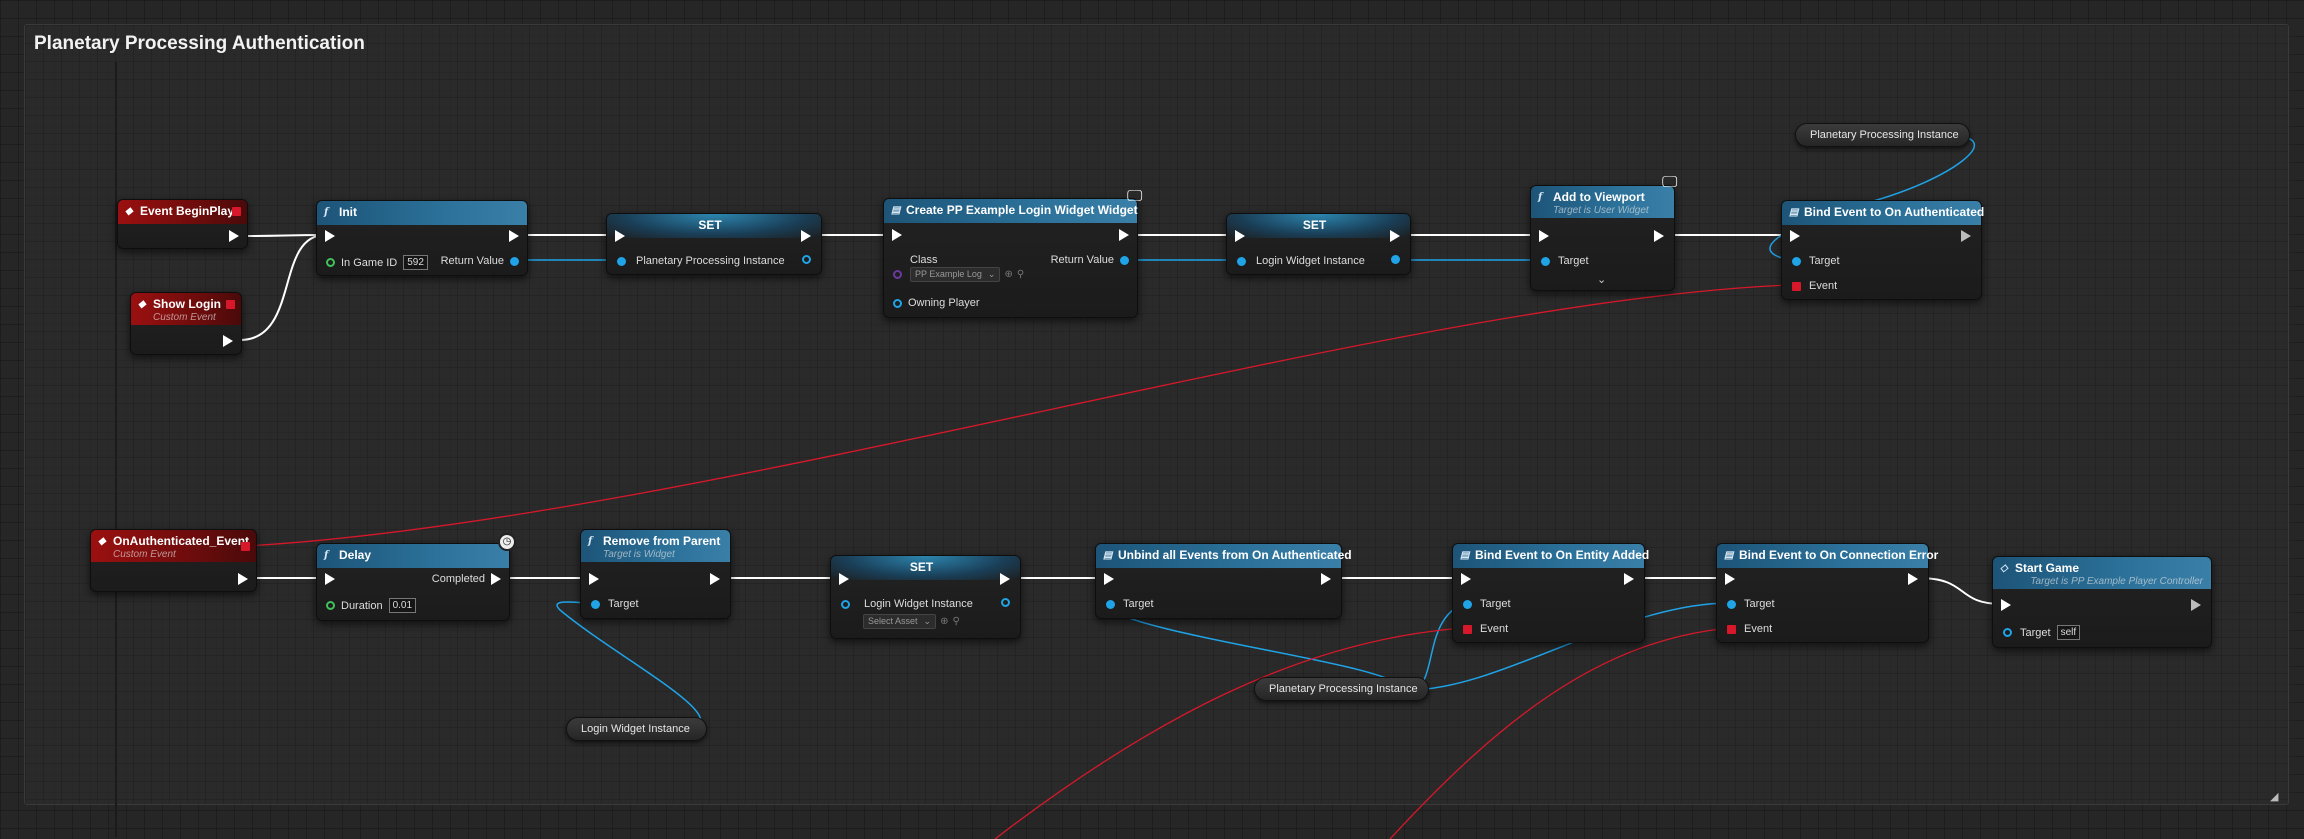  I want to click on node-delay: f Delay Completed Duration 0.01, so click(413, 582).